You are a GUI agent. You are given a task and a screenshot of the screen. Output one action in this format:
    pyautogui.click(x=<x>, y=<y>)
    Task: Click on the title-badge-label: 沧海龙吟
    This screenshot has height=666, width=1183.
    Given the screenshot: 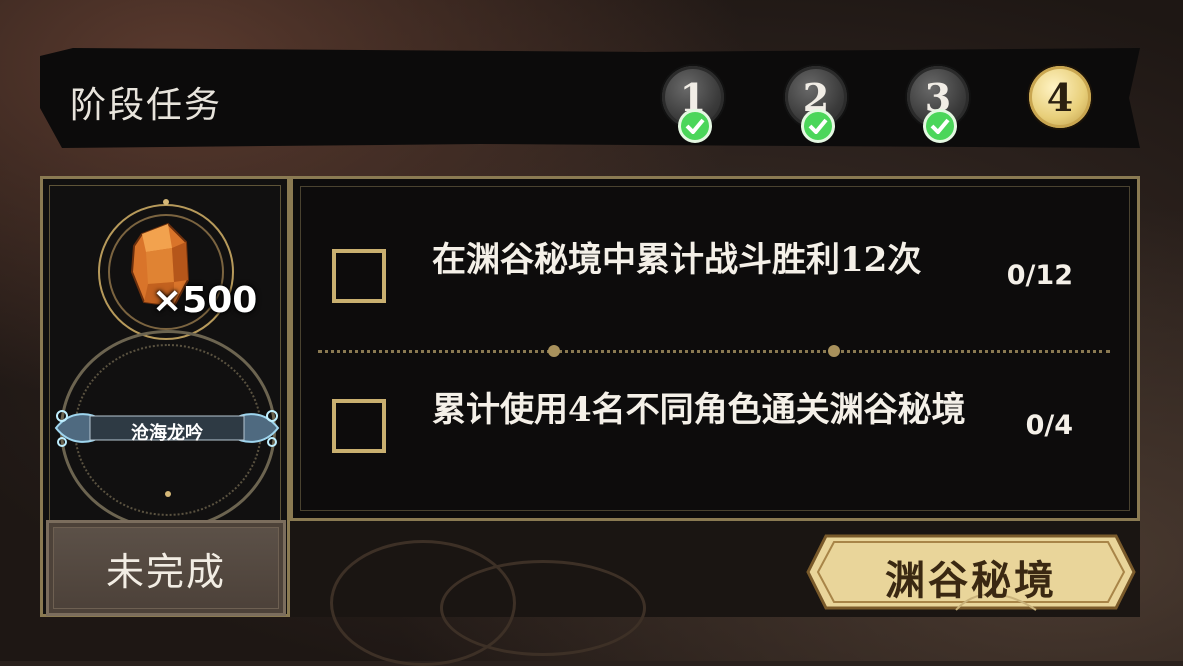 What is the action you would take?
    pyautogui.click(x=167, y=433)
    